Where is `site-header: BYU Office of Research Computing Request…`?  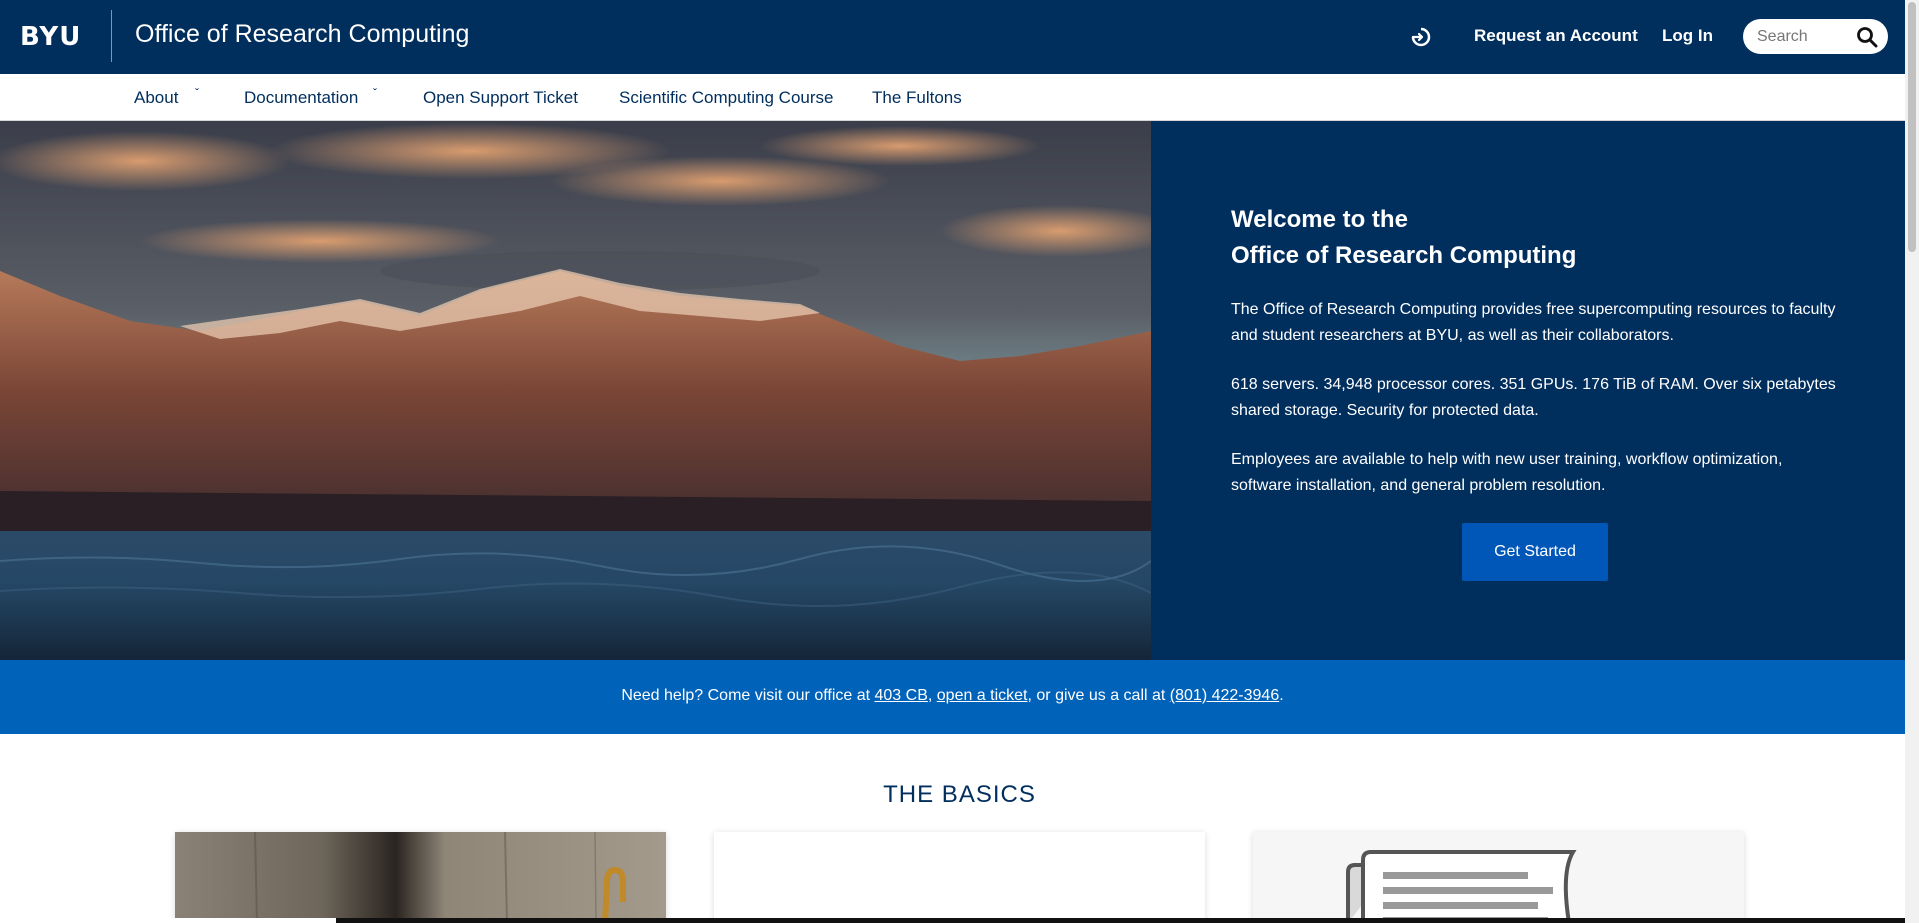 site-header: BYU Office of Research Computing Request… is located at coordinates (952, 37).